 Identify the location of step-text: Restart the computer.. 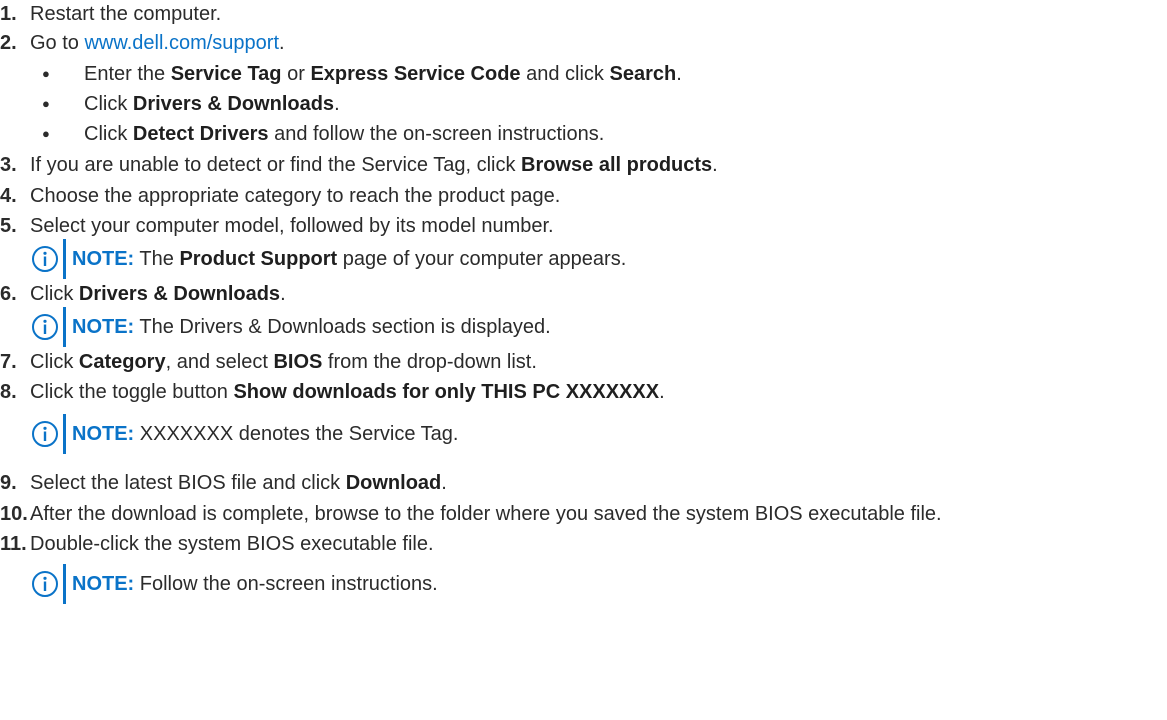
(126, 14).